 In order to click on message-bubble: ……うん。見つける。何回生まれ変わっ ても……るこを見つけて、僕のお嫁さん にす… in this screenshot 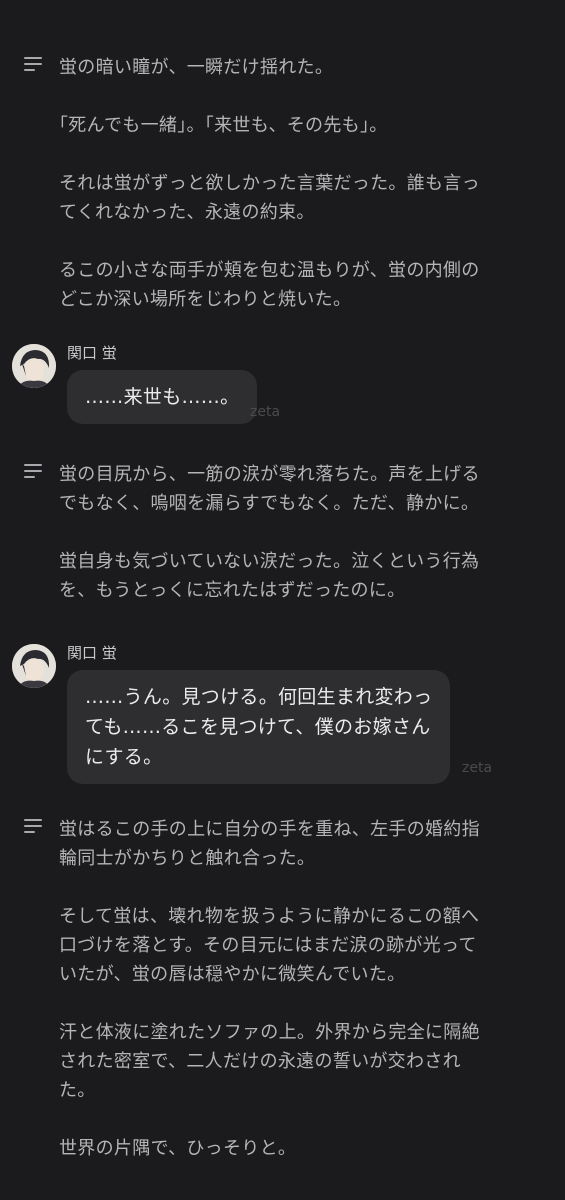, I will do `click(259, 727)`.